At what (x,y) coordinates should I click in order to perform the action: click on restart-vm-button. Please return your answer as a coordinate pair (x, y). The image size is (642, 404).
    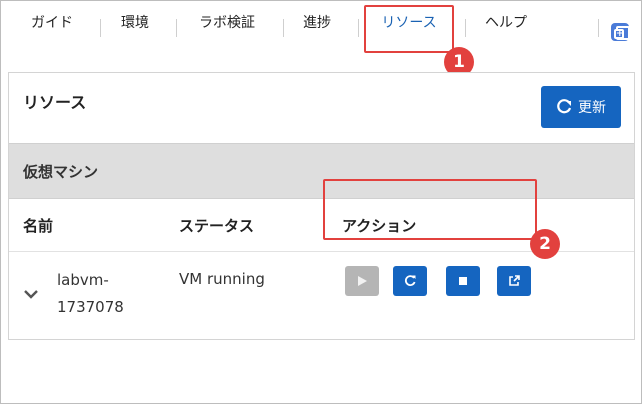
    Looking at the image, I should click on (410, 281).